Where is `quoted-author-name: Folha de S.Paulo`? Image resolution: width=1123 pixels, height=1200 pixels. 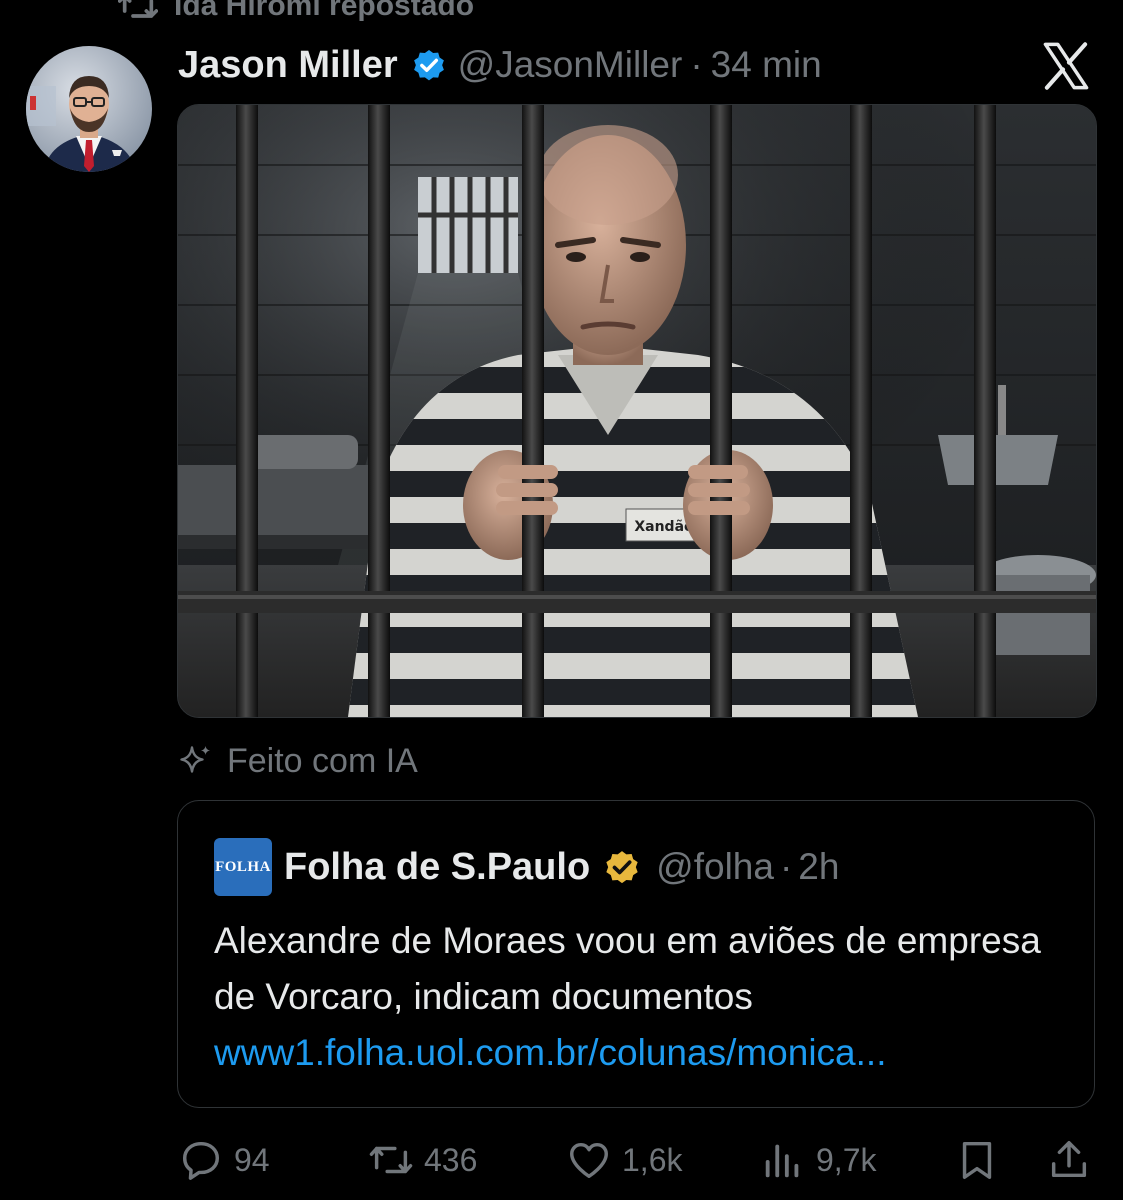
quoted-author-name: Folha de S.Paulo is located at coordinates (437, 867).